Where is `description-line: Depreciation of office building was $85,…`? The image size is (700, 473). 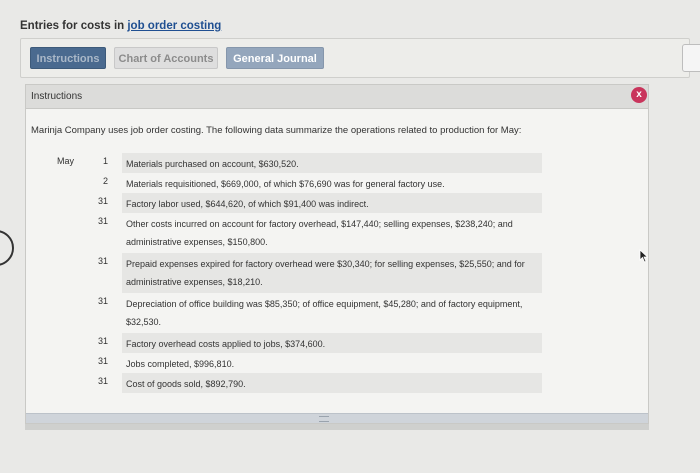 description-line: Depreciation of office building was $85,… is located at coordinates (324, 304).